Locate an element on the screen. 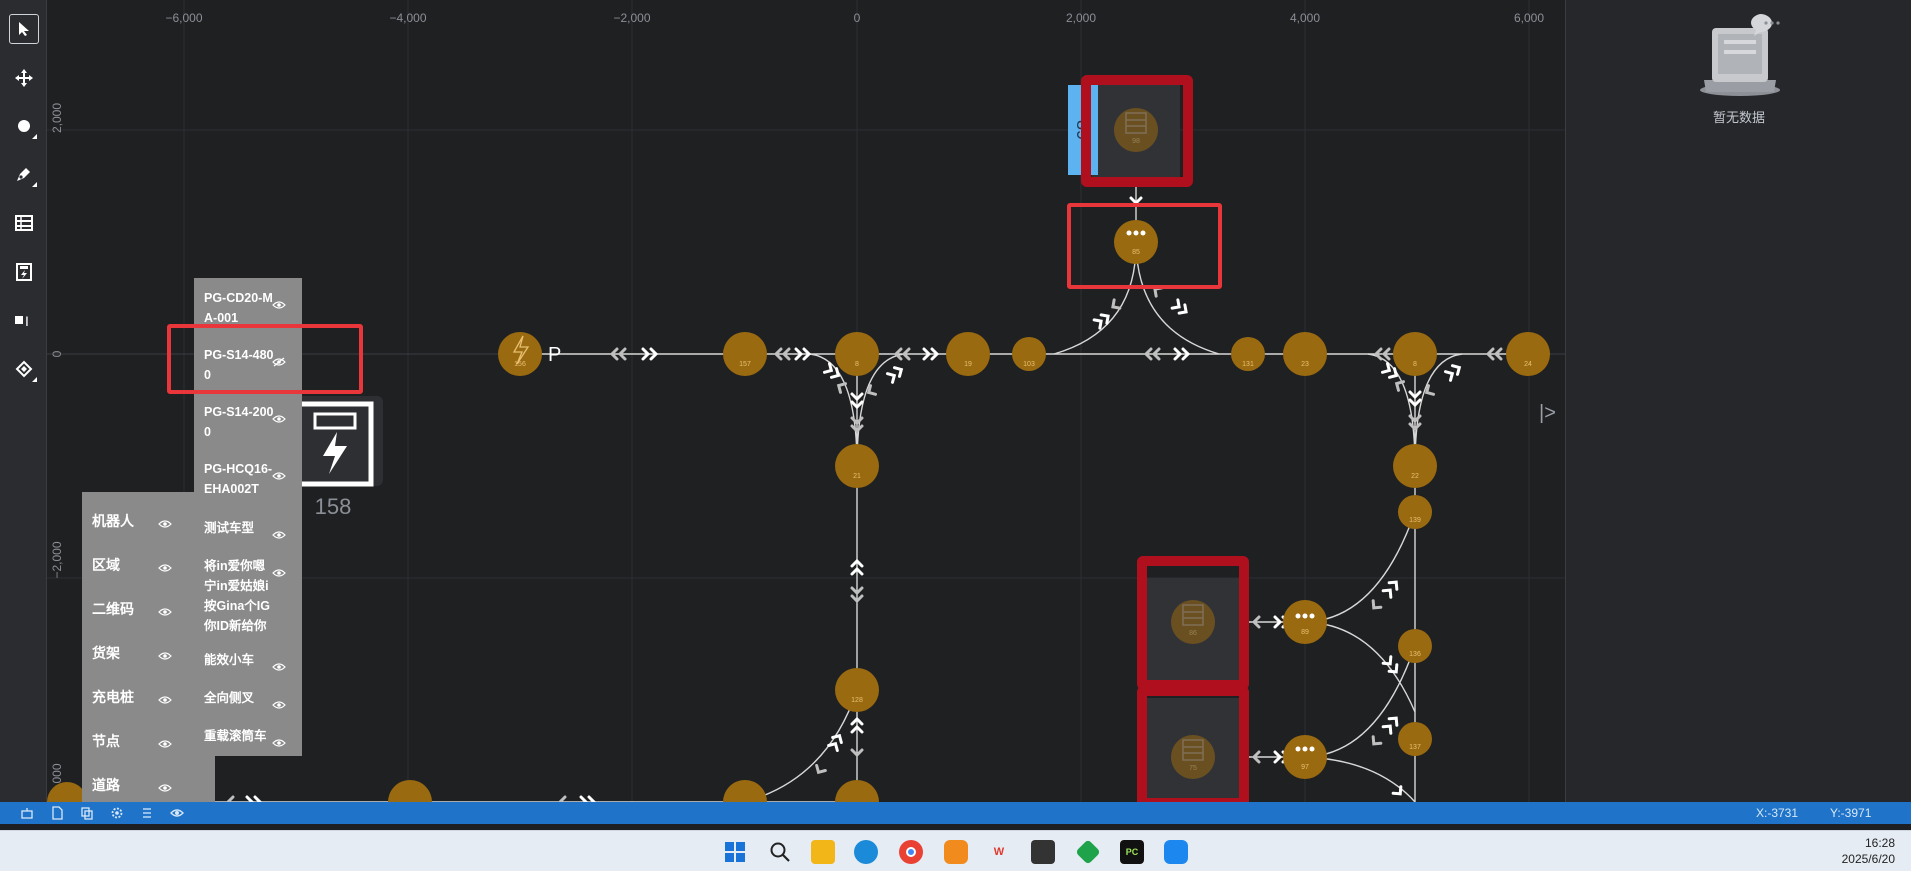 This screenshot has height=871, width=1911. layer-label: 节点 is located at coordinates (106, 741).